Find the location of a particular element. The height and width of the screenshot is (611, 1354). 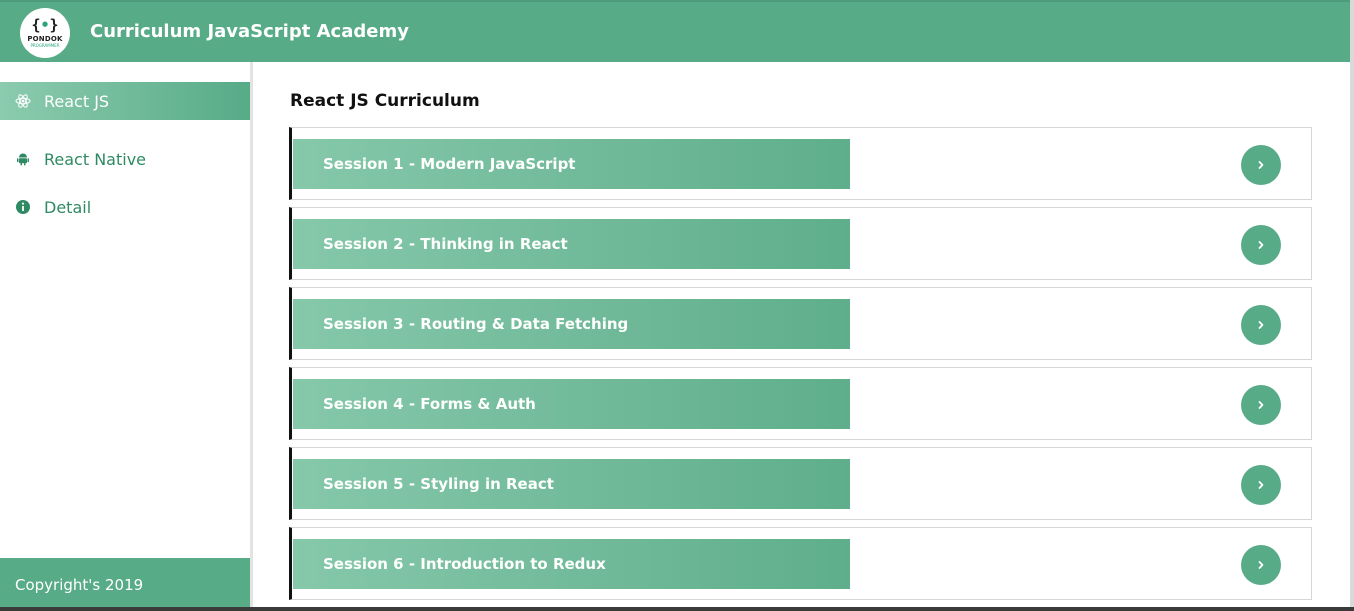

window-right-edge is located at coordinates (1352, 303).